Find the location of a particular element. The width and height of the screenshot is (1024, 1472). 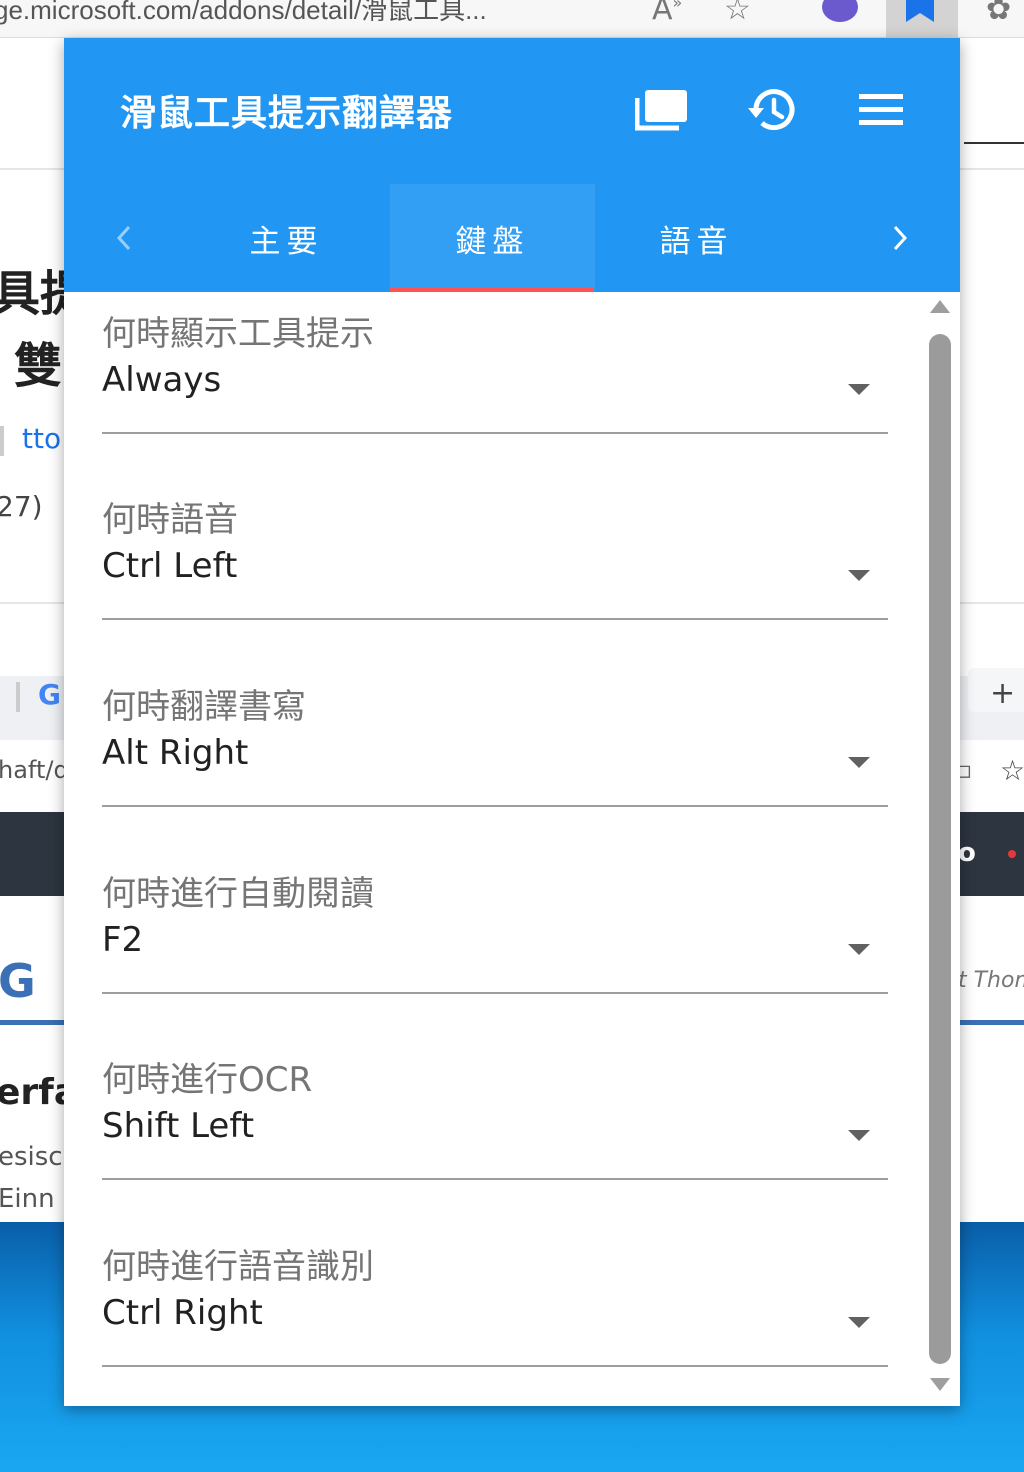

popup-toolbar: 滑鼠工具提示翻譯器 is located at coordinates (512, 111).